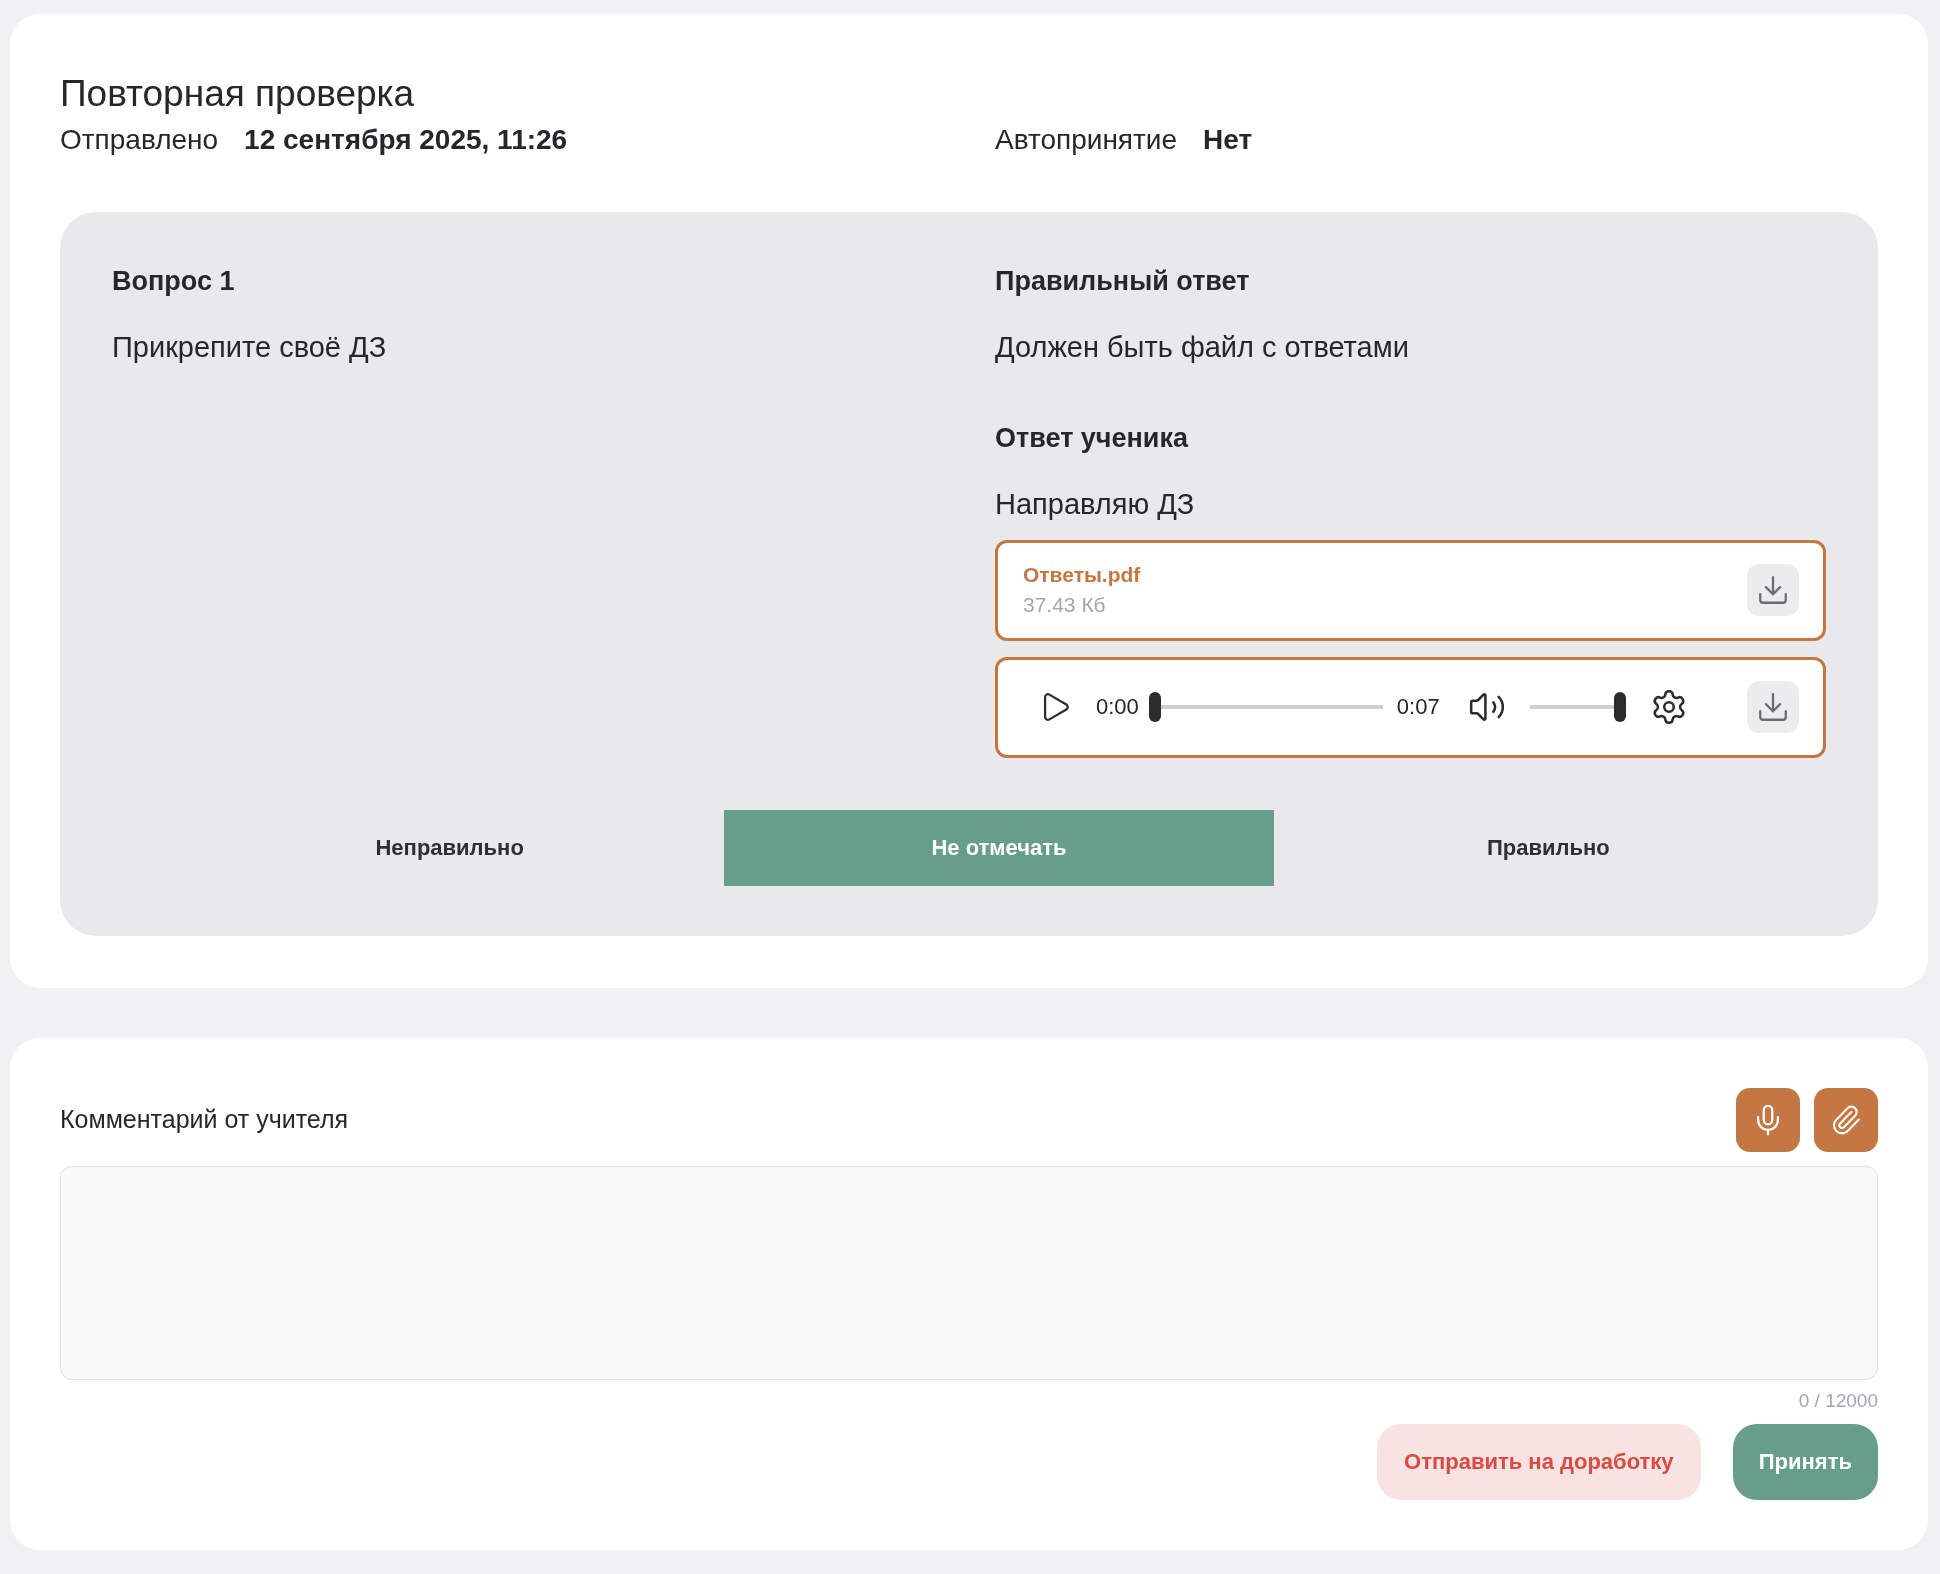 Image resolution: width=1940 pixels, height=1574 pixels. I want to click on sent-label: Отправлено, so click(139, 140).